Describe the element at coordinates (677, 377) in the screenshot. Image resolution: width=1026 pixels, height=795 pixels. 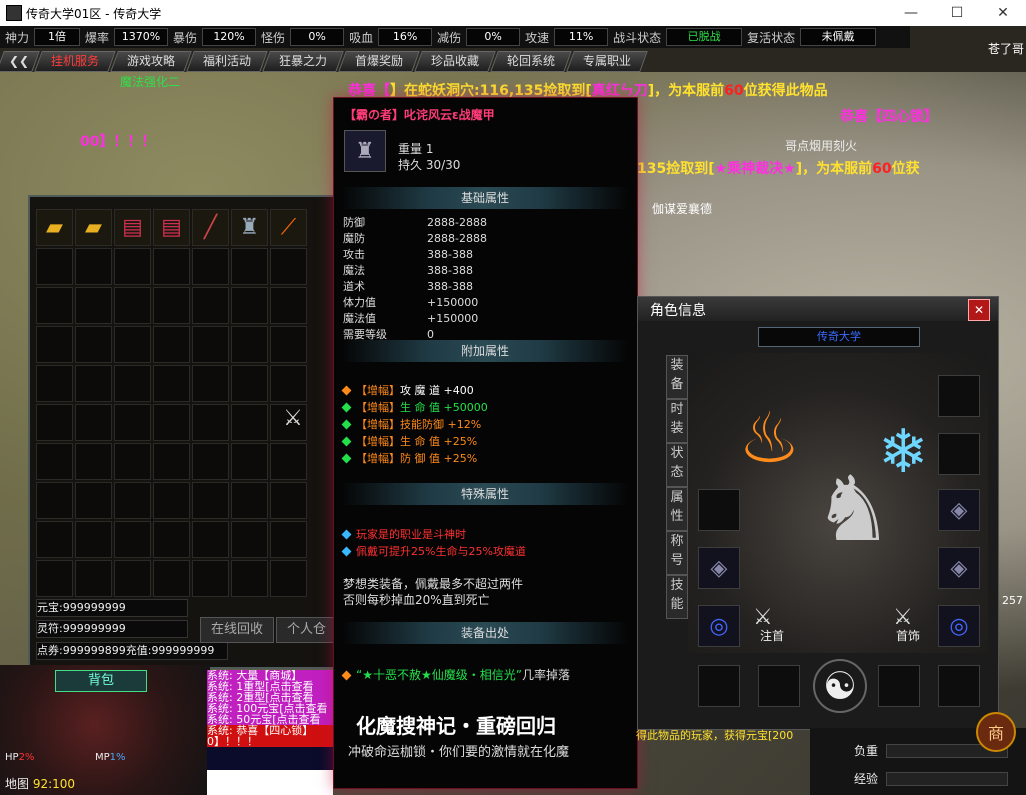
I see `tab-equipment: 装备` at that location.